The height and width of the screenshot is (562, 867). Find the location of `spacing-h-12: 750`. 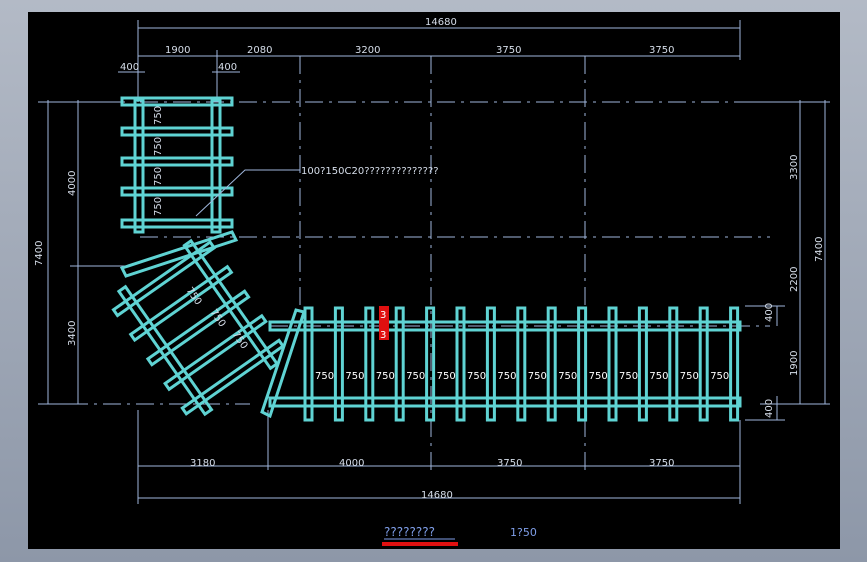

spacing-h-12: 750 is located at coordinates (658, 376).